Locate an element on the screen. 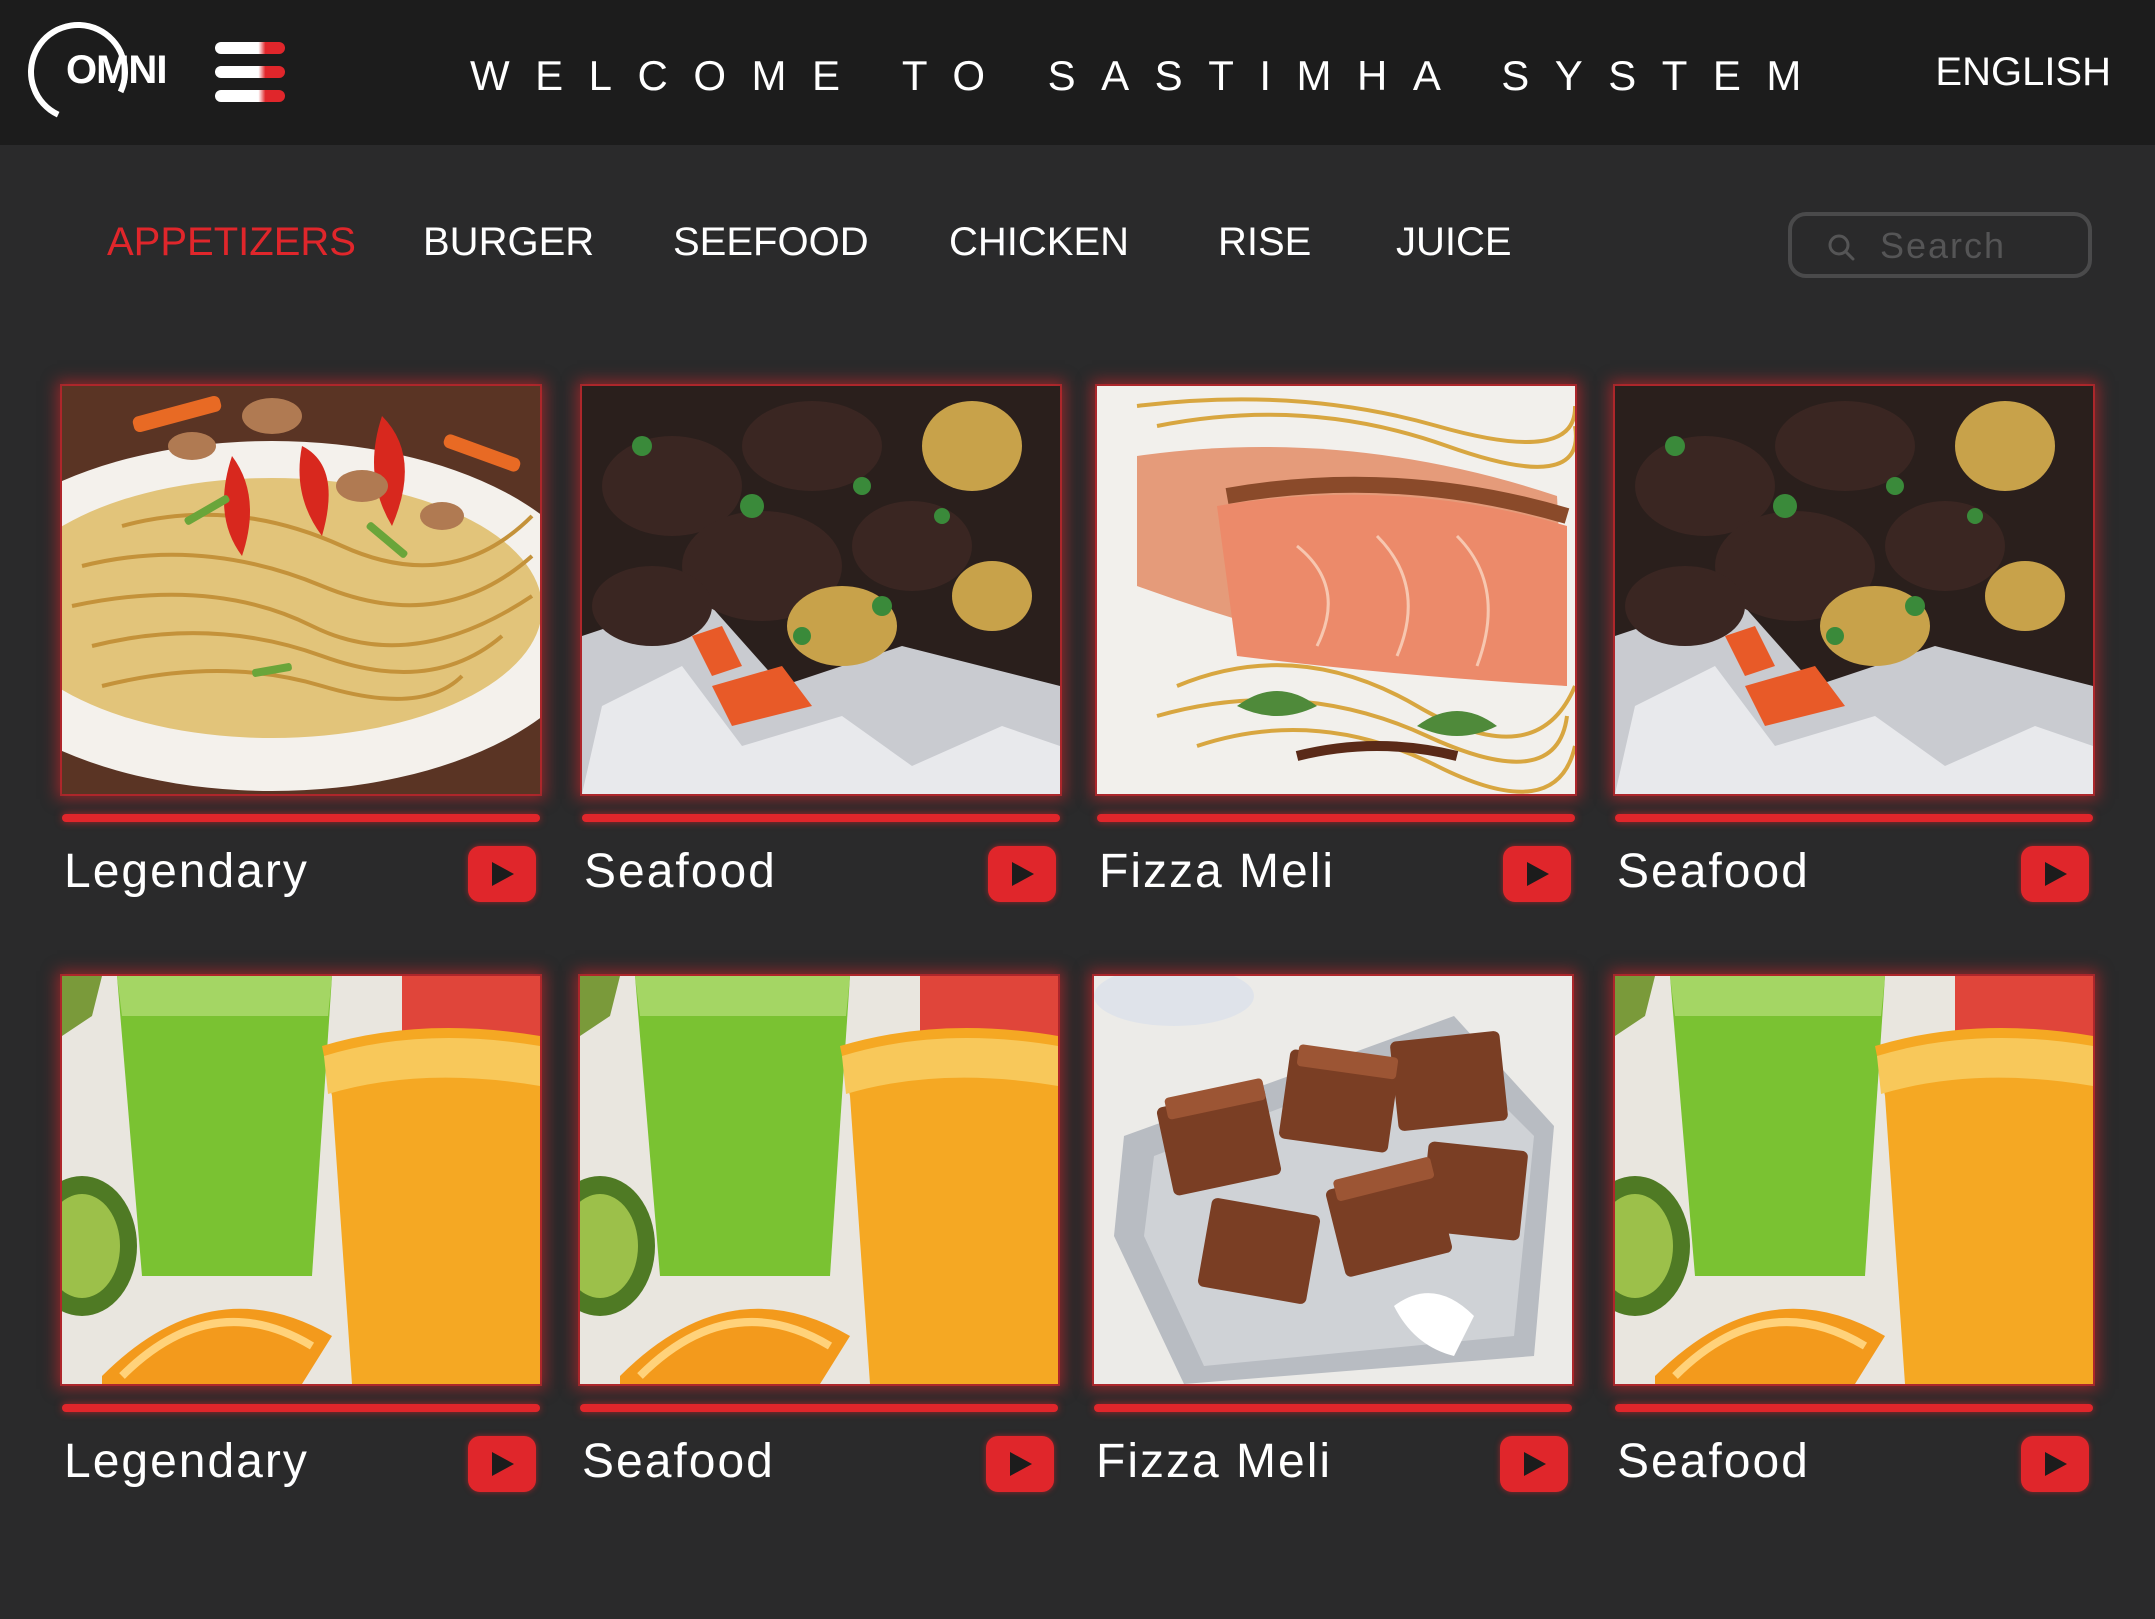  tab-chicken: CHICKEN is located at coordinates (1039, 242).